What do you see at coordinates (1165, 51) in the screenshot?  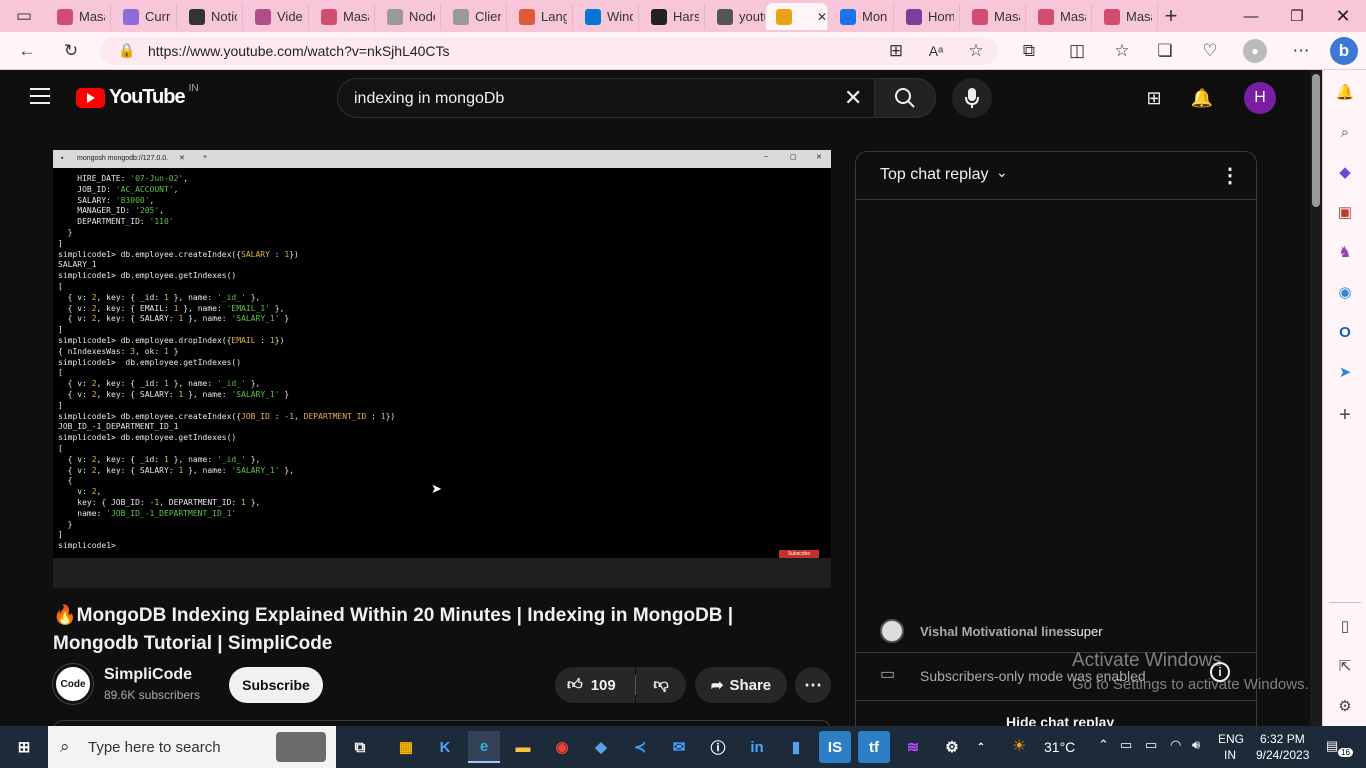 I see `collections-icon: ❏` at bounding box center [1165, 51].